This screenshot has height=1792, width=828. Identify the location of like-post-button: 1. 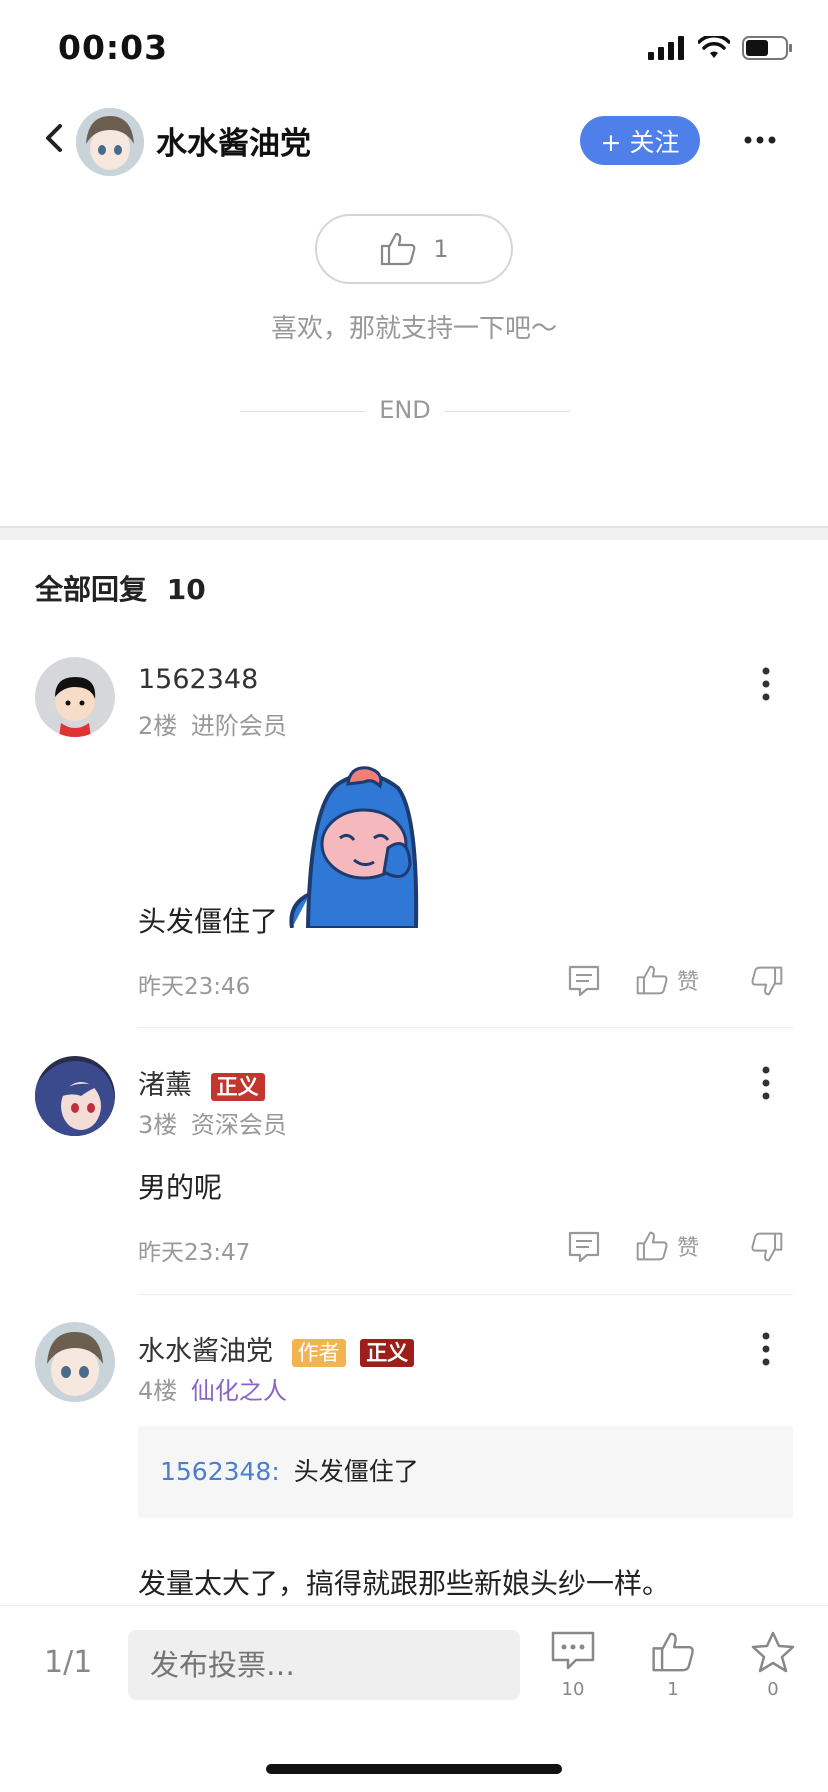
(414, 249).